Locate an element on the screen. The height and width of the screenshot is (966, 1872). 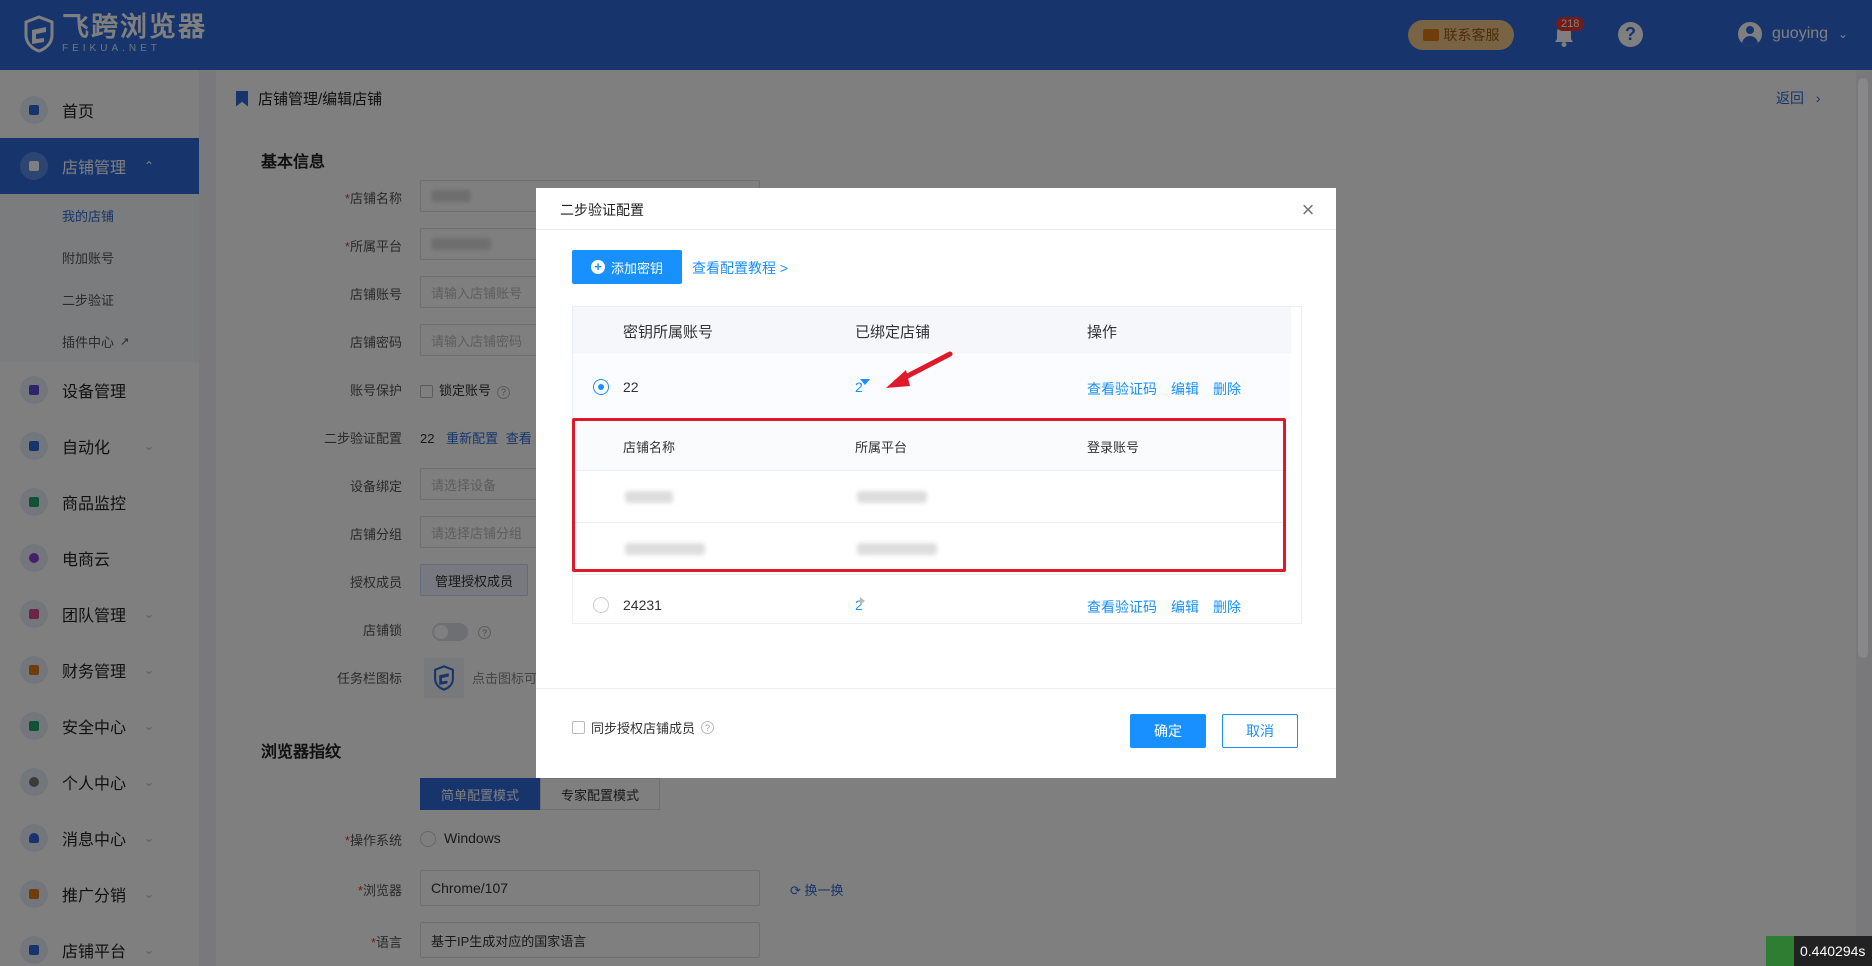
add-key-label: 添加密钥 is located at coordinates (636, 268).